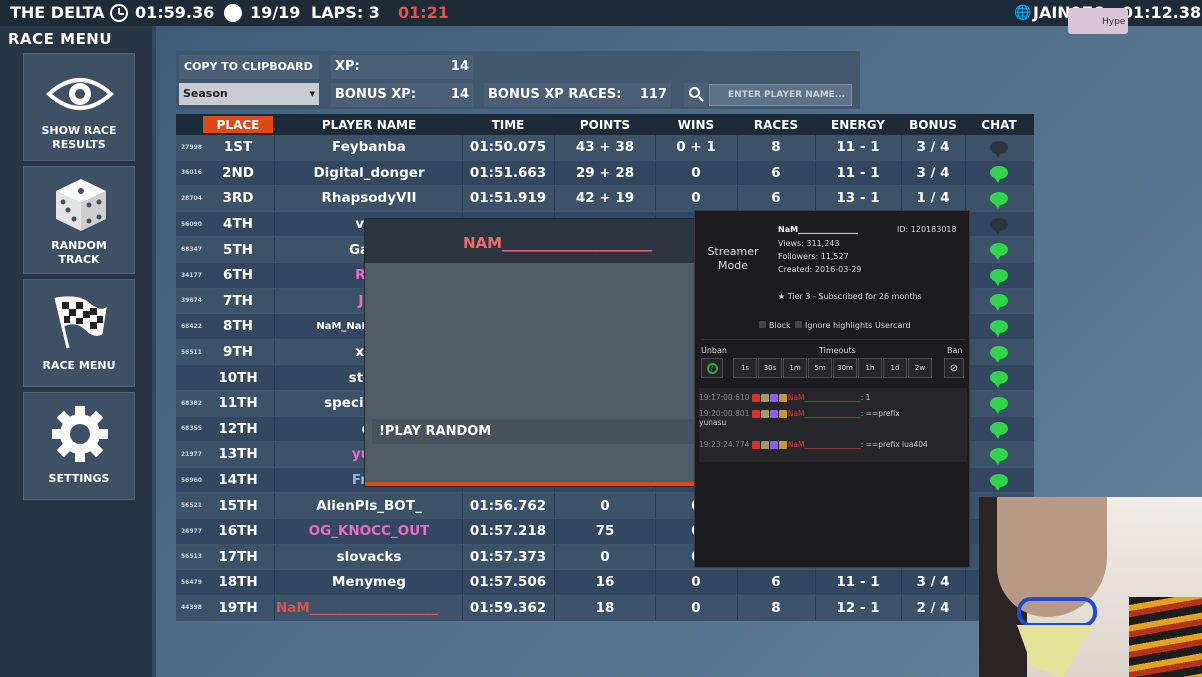 This screenshot has width=1202, height=677. Describe the element at coordinates (780, 95) in the screenshot. I see `player-search-input` at that location.